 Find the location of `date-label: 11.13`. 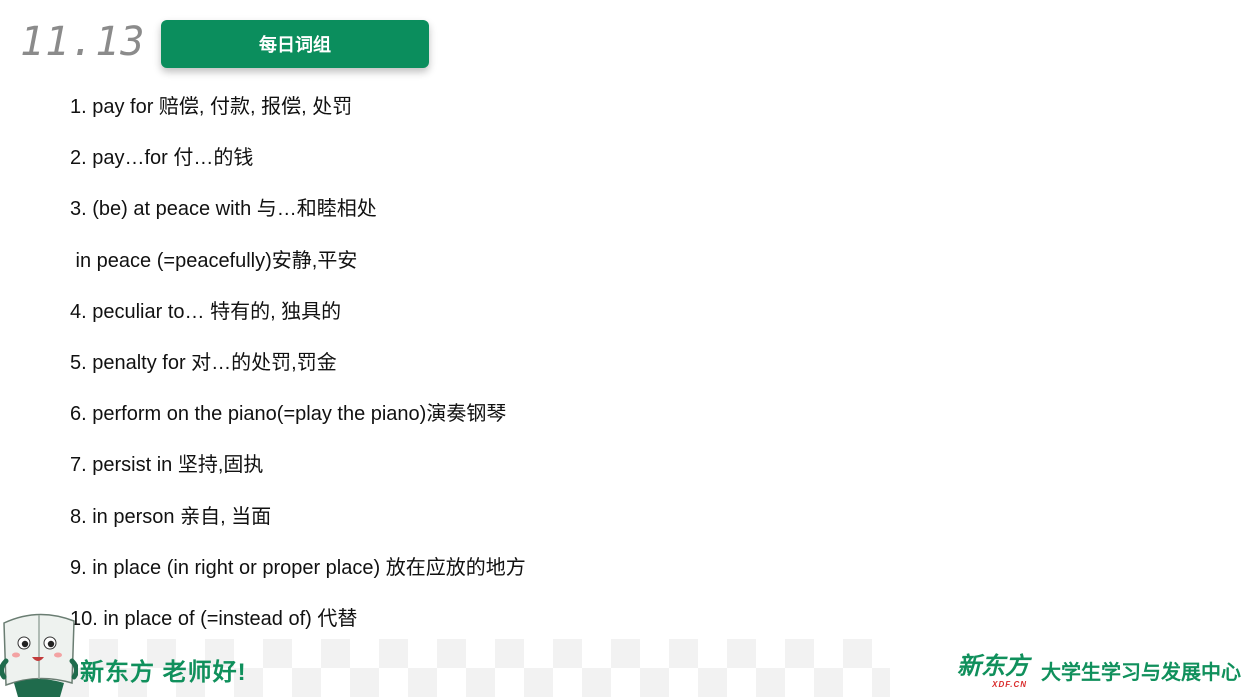

date-label: 11.13 is located at coordinates (83, 42).